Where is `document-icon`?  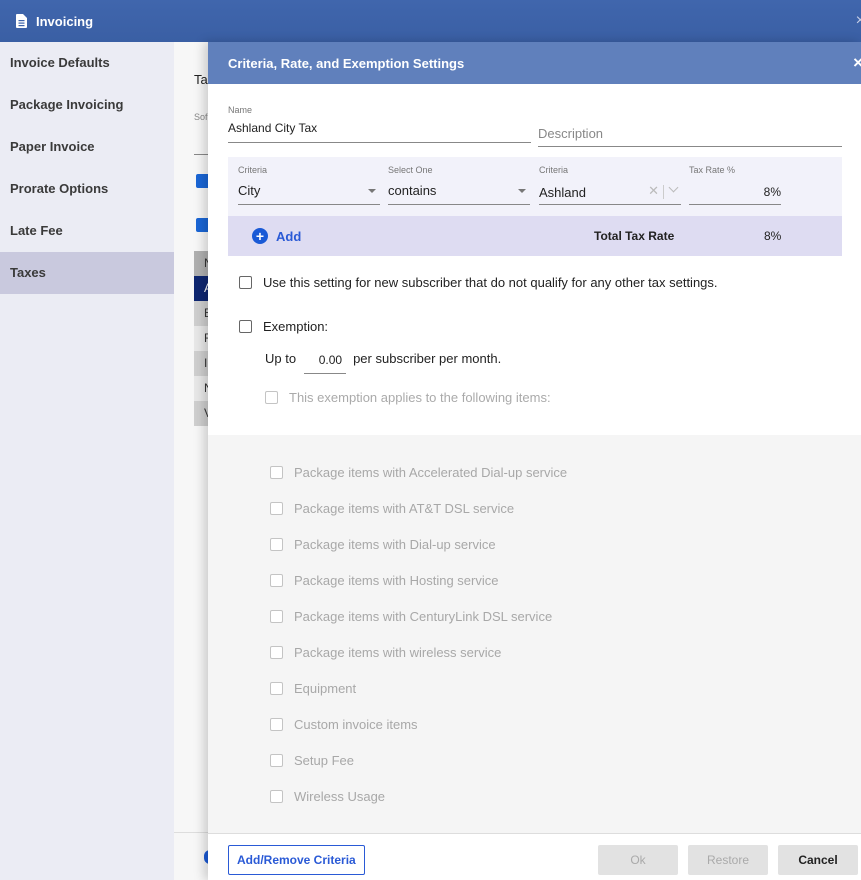
document-icon is located at coordinates (21, 21).